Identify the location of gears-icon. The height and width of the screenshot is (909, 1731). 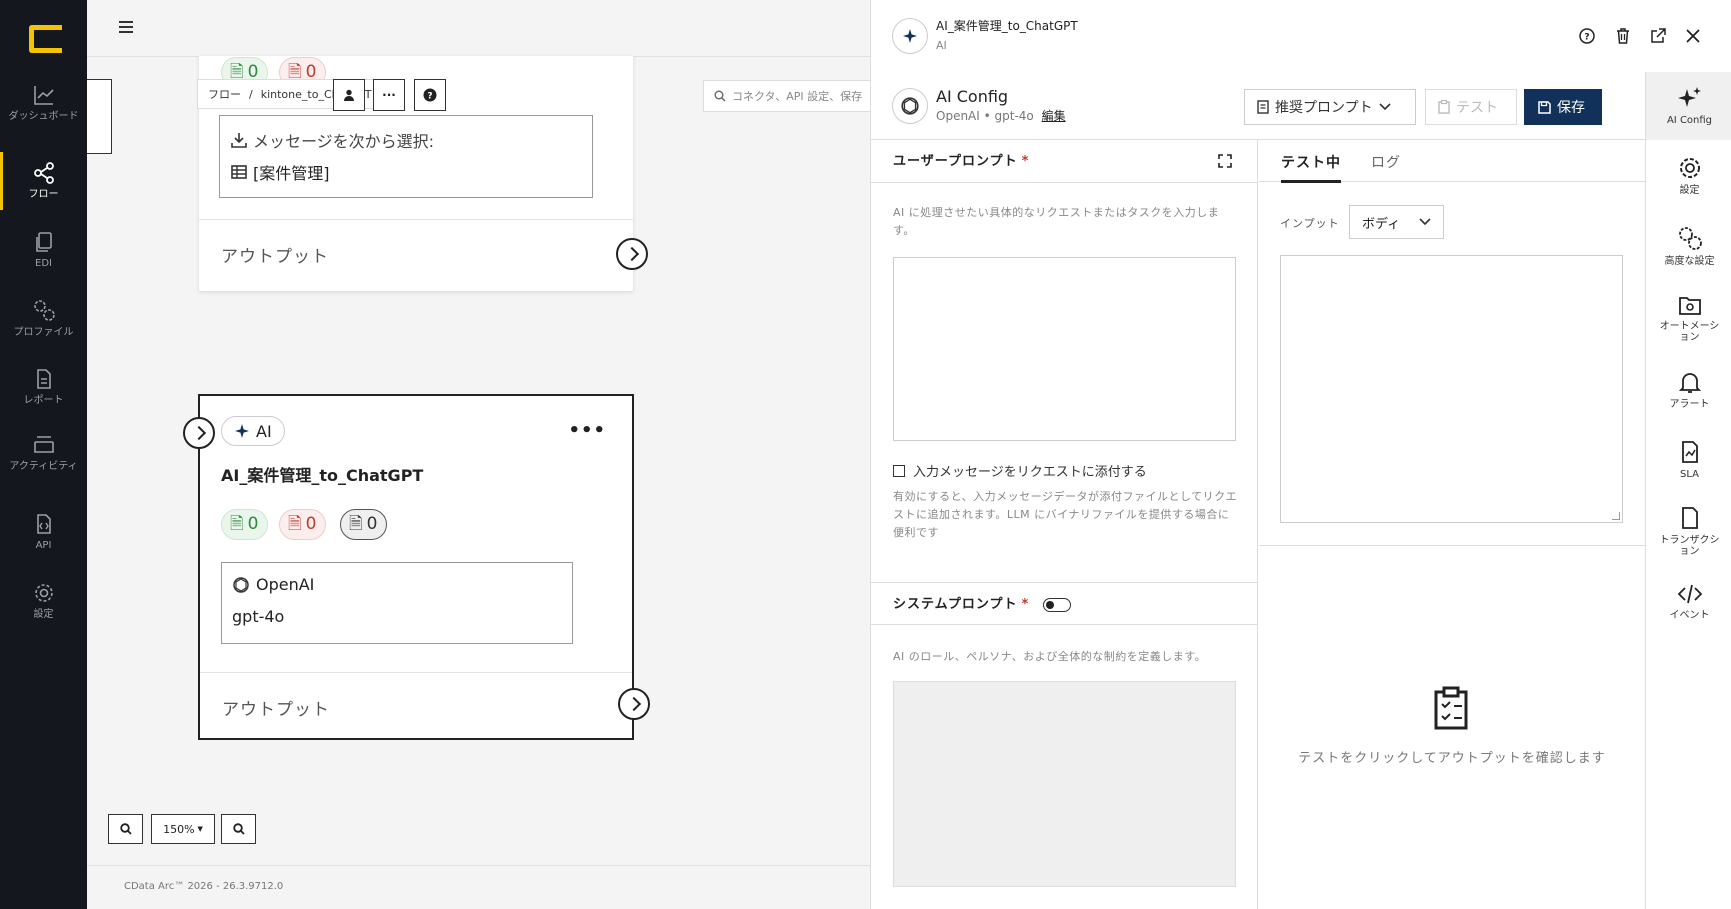
(1690, 238).